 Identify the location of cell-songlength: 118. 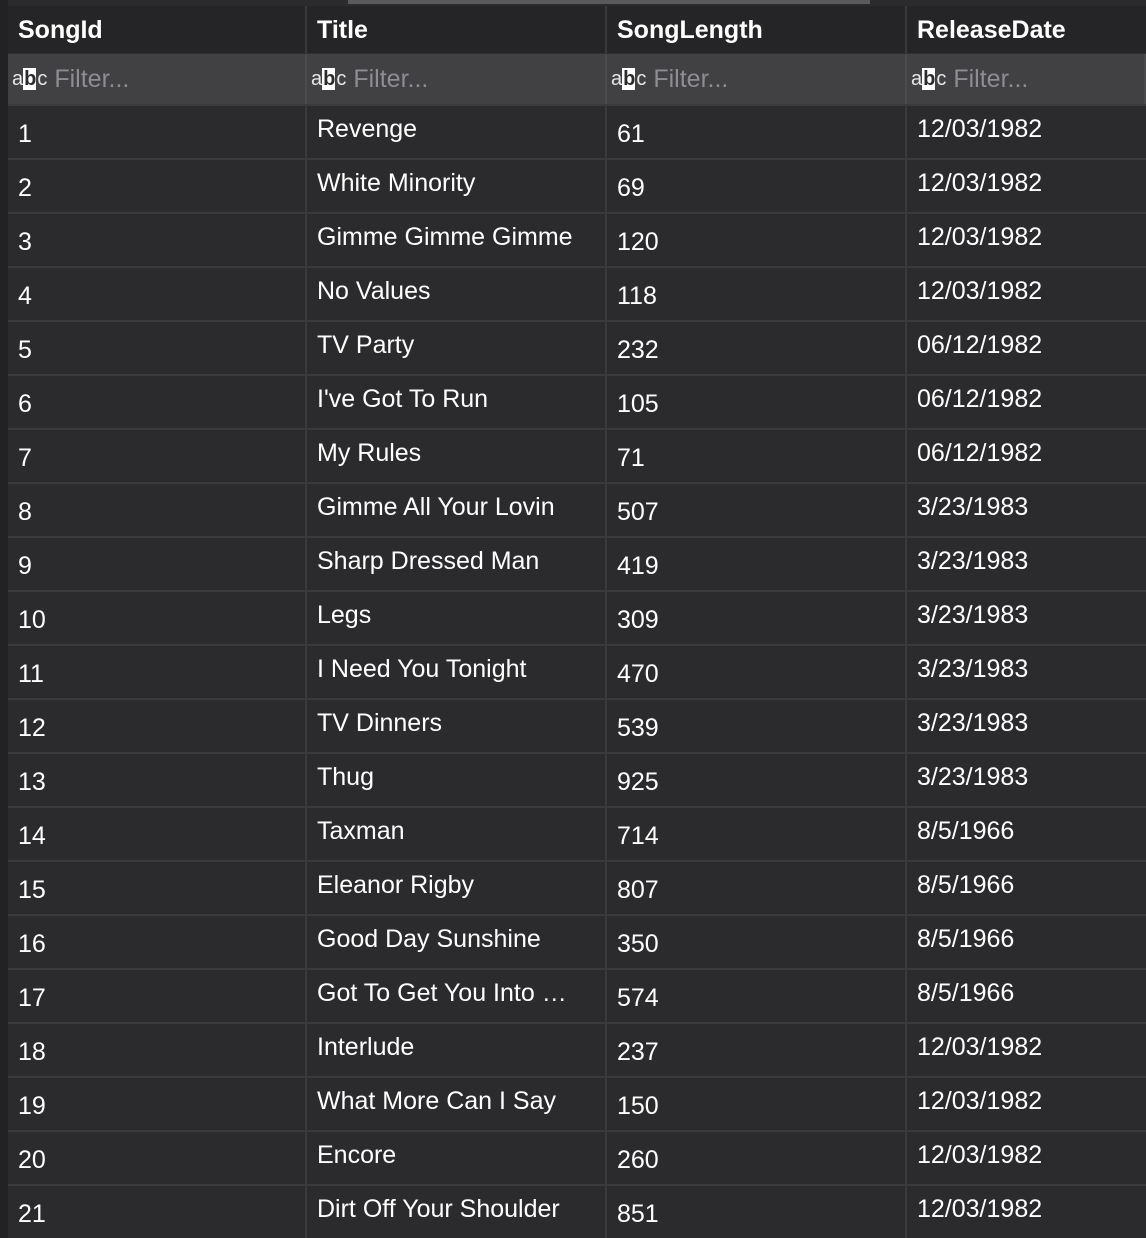
(757, 294).